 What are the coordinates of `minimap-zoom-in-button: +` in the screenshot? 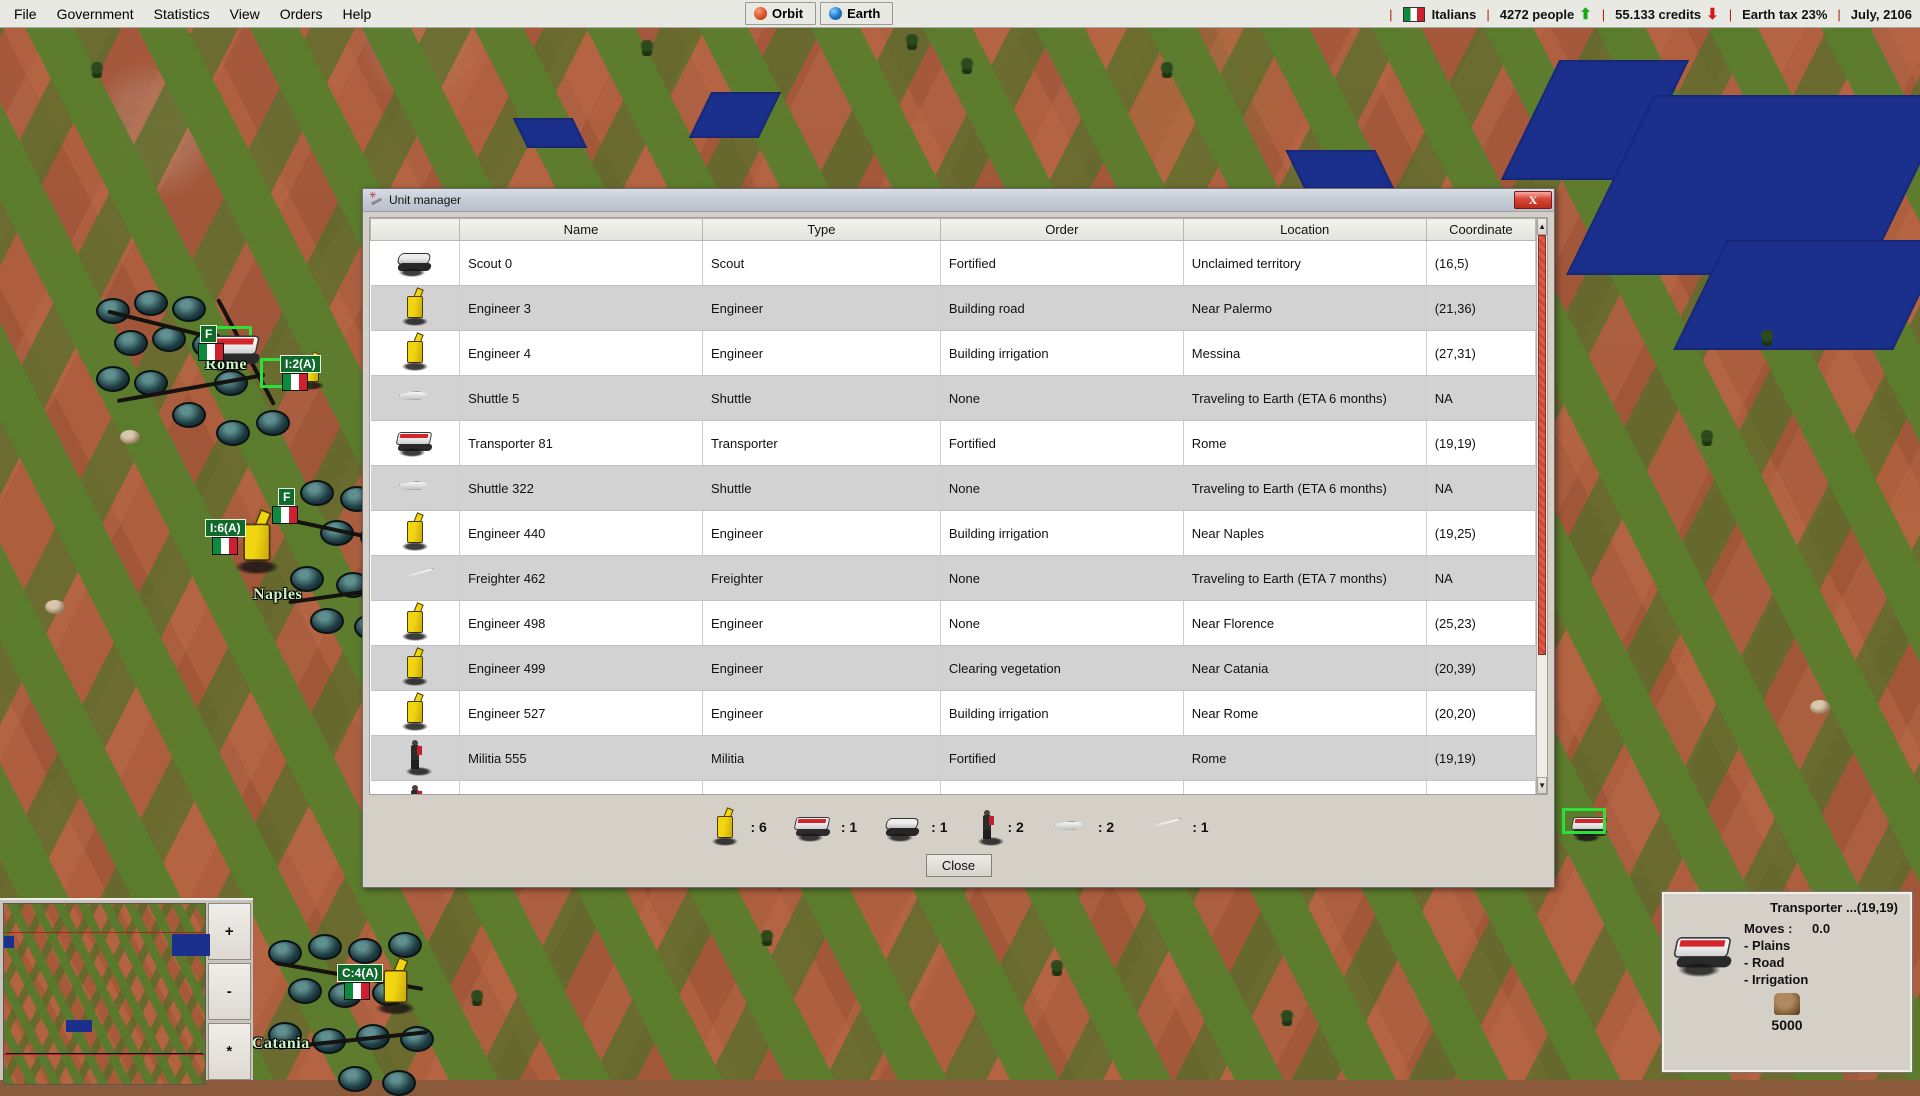 It's located at (229, 931).